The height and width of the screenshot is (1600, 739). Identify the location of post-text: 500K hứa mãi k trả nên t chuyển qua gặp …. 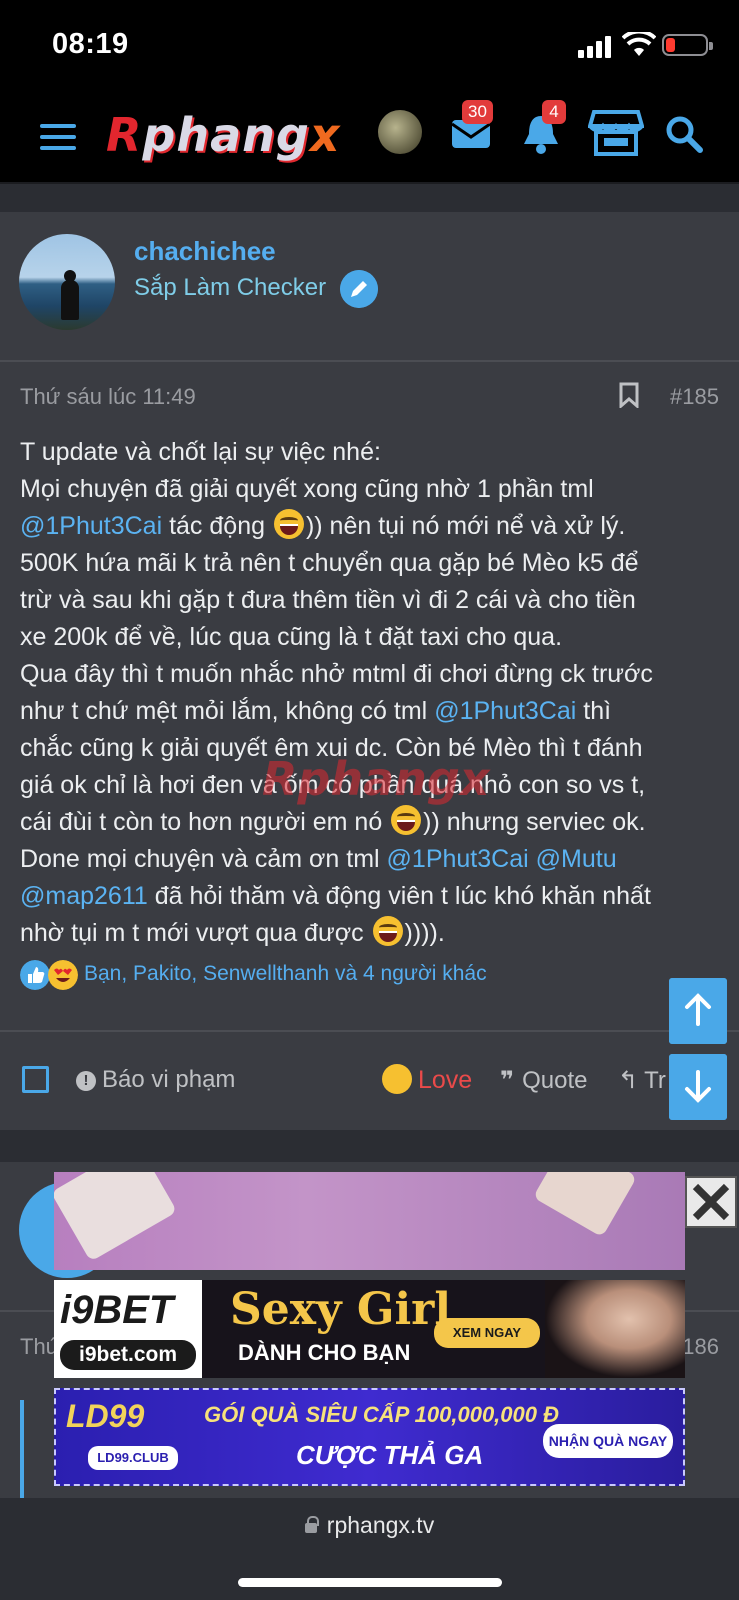
(329, 563).